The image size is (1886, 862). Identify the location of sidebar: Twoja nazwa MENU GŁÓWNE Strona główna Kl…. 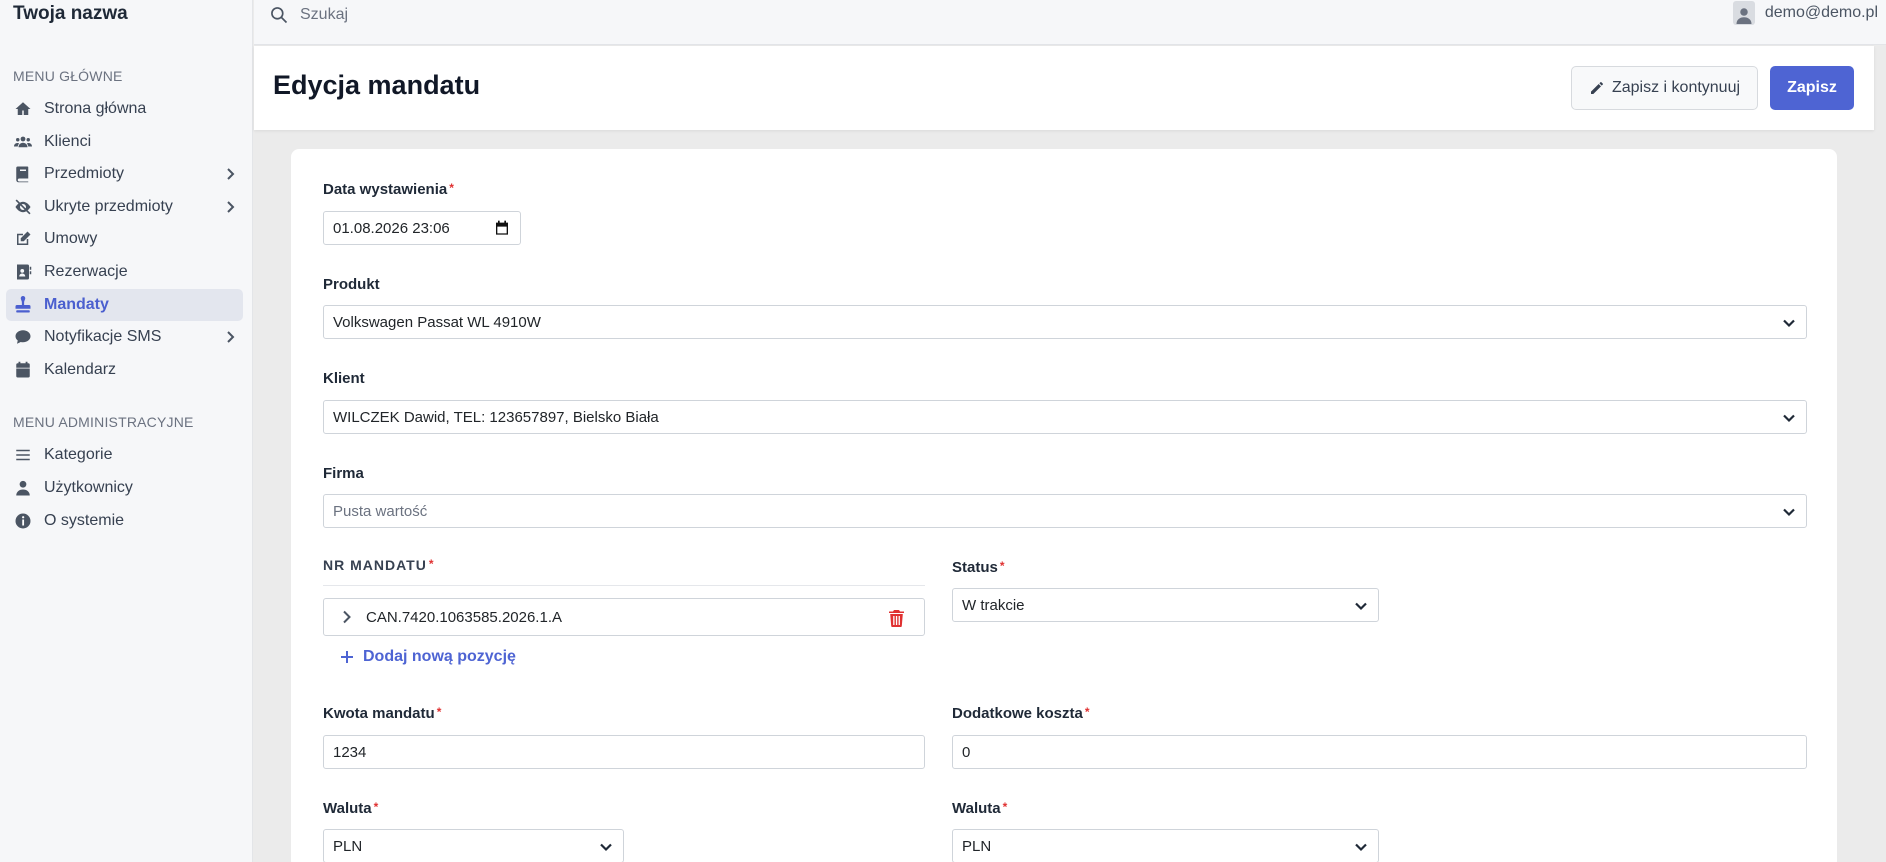
(126, 431).